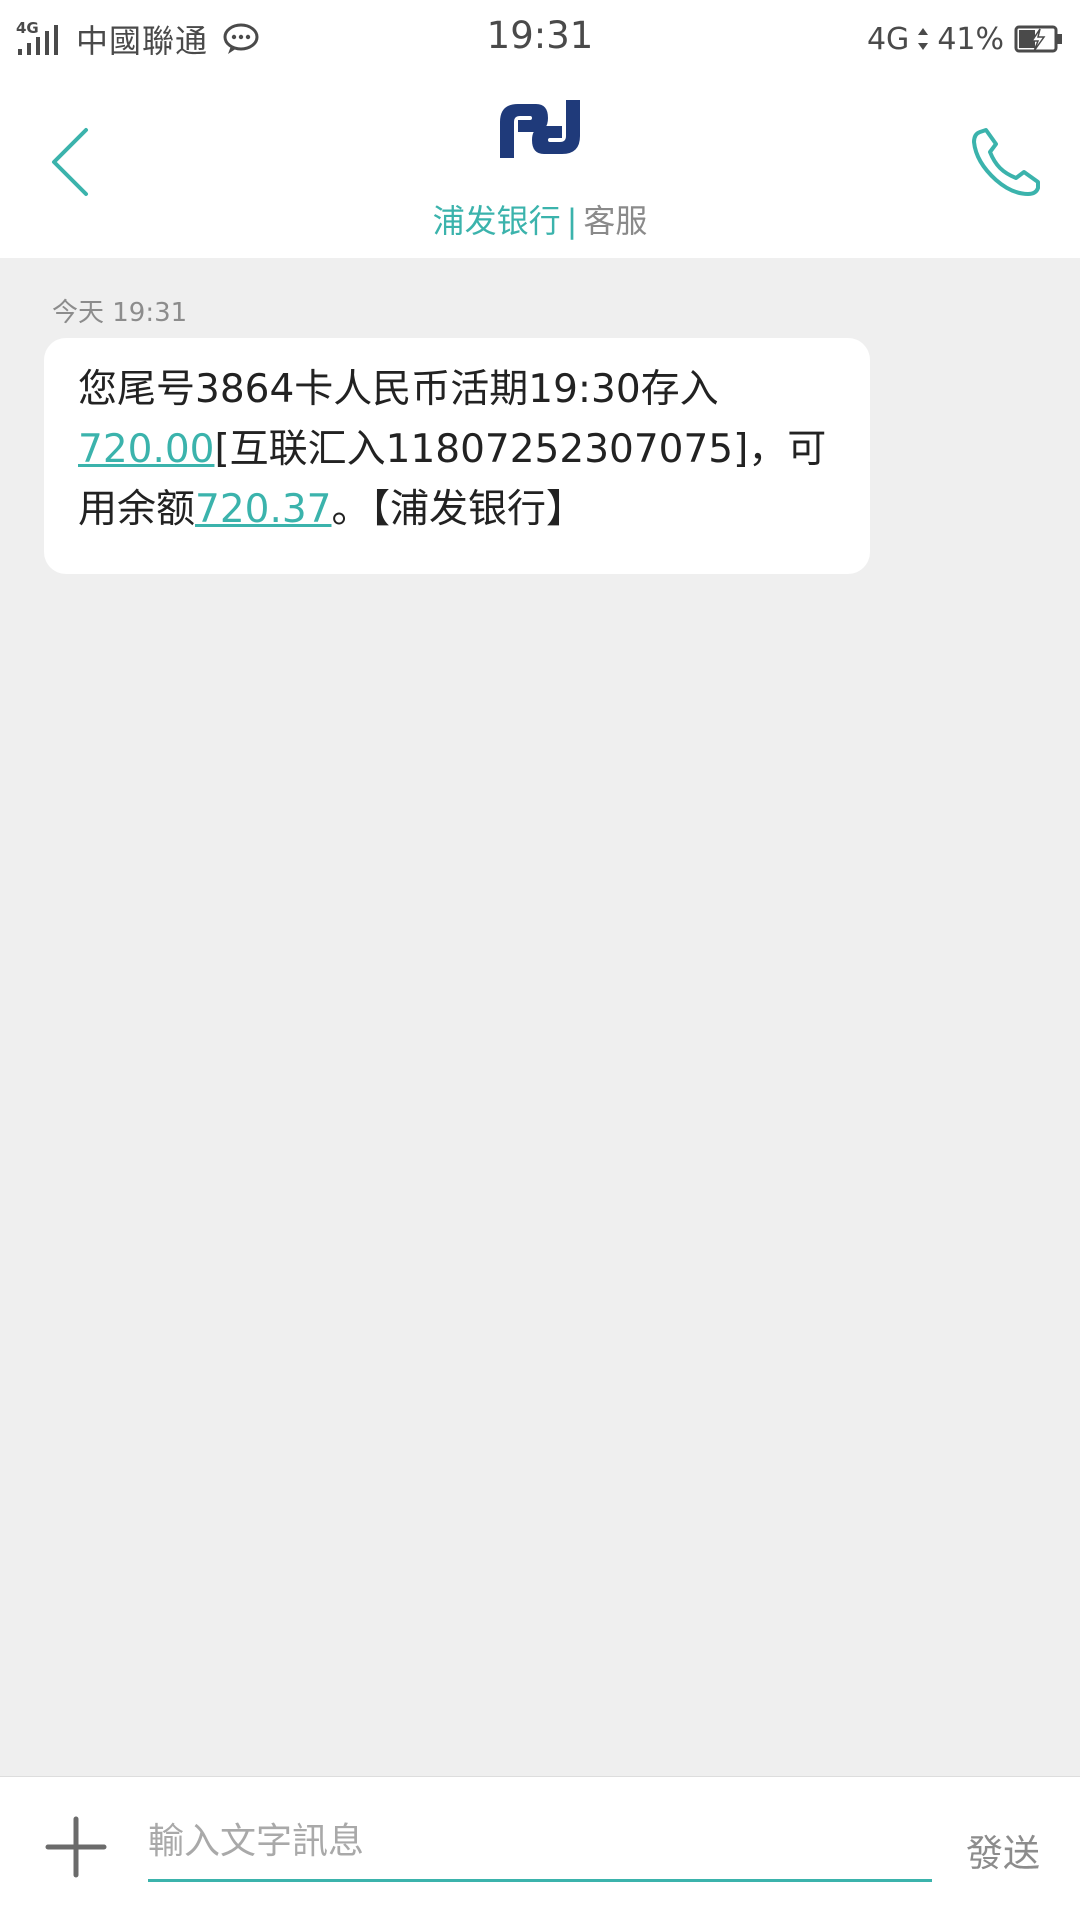 The width and height of the screenshot is (1080, 1920). Describe the element at coordinates (146, 449) in the screenshot. I see `amount-link: 720.00` at that location.